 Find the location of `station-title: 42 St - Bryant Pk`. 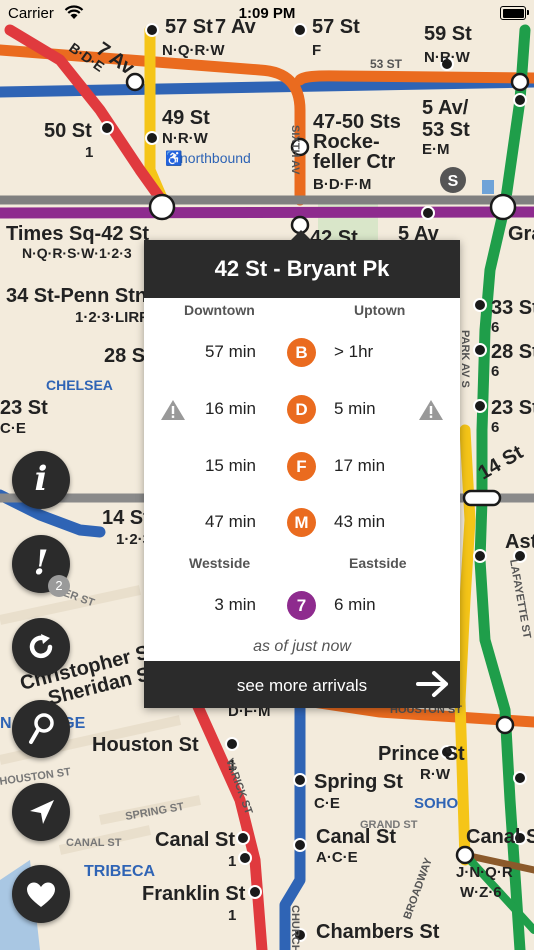

station-title: 42 St - Bryant Pk is located at coordinates (302, 269).